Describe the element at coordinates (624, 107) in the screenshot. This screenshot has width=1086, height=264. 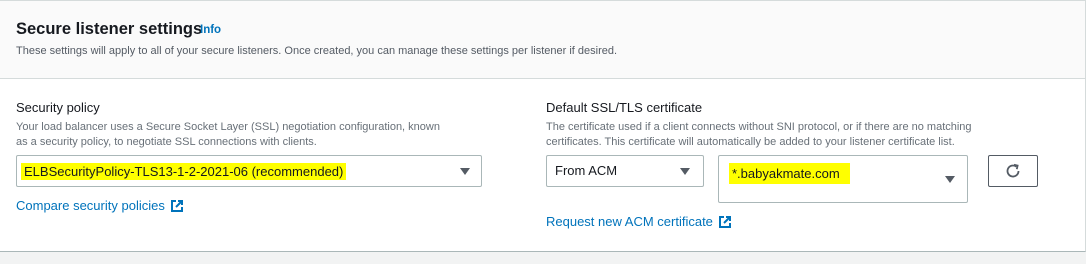
I see `certificate-label: Default SSL/TLS certificate` at that location.